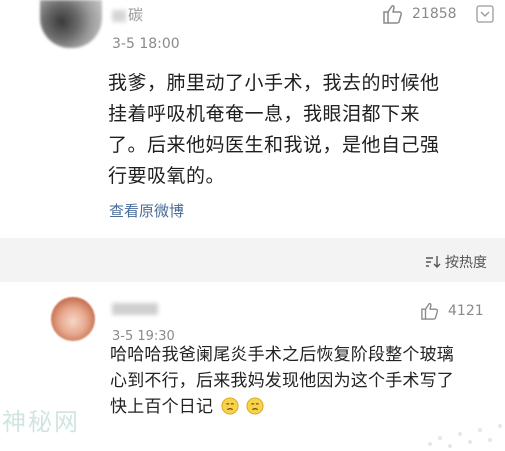 The image size is (505, 451). I want to click on blurred-name-part, so click(119, 15).